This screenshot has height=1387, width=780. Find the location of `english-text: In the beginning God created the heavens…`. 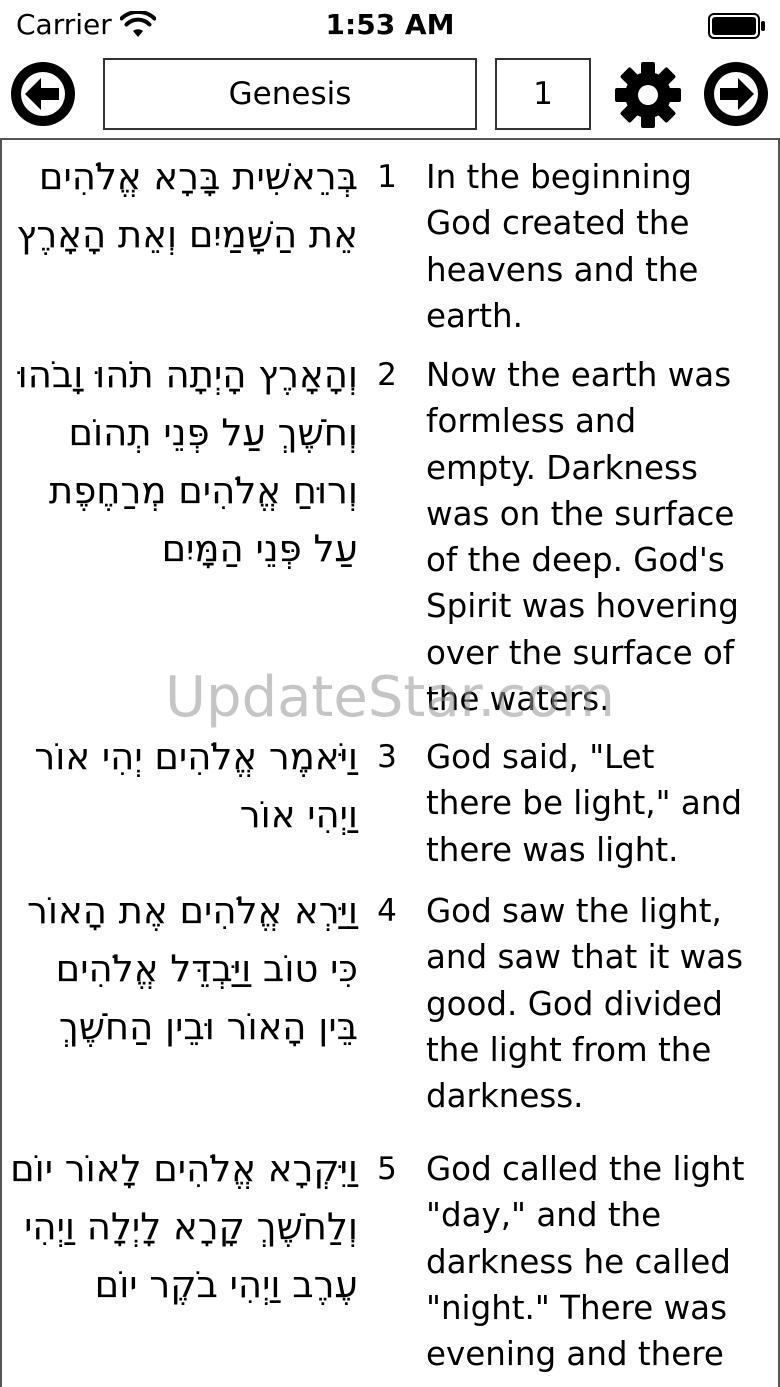

english-text: In the beginning God created the heavens… is located at coordinates (562, 246).